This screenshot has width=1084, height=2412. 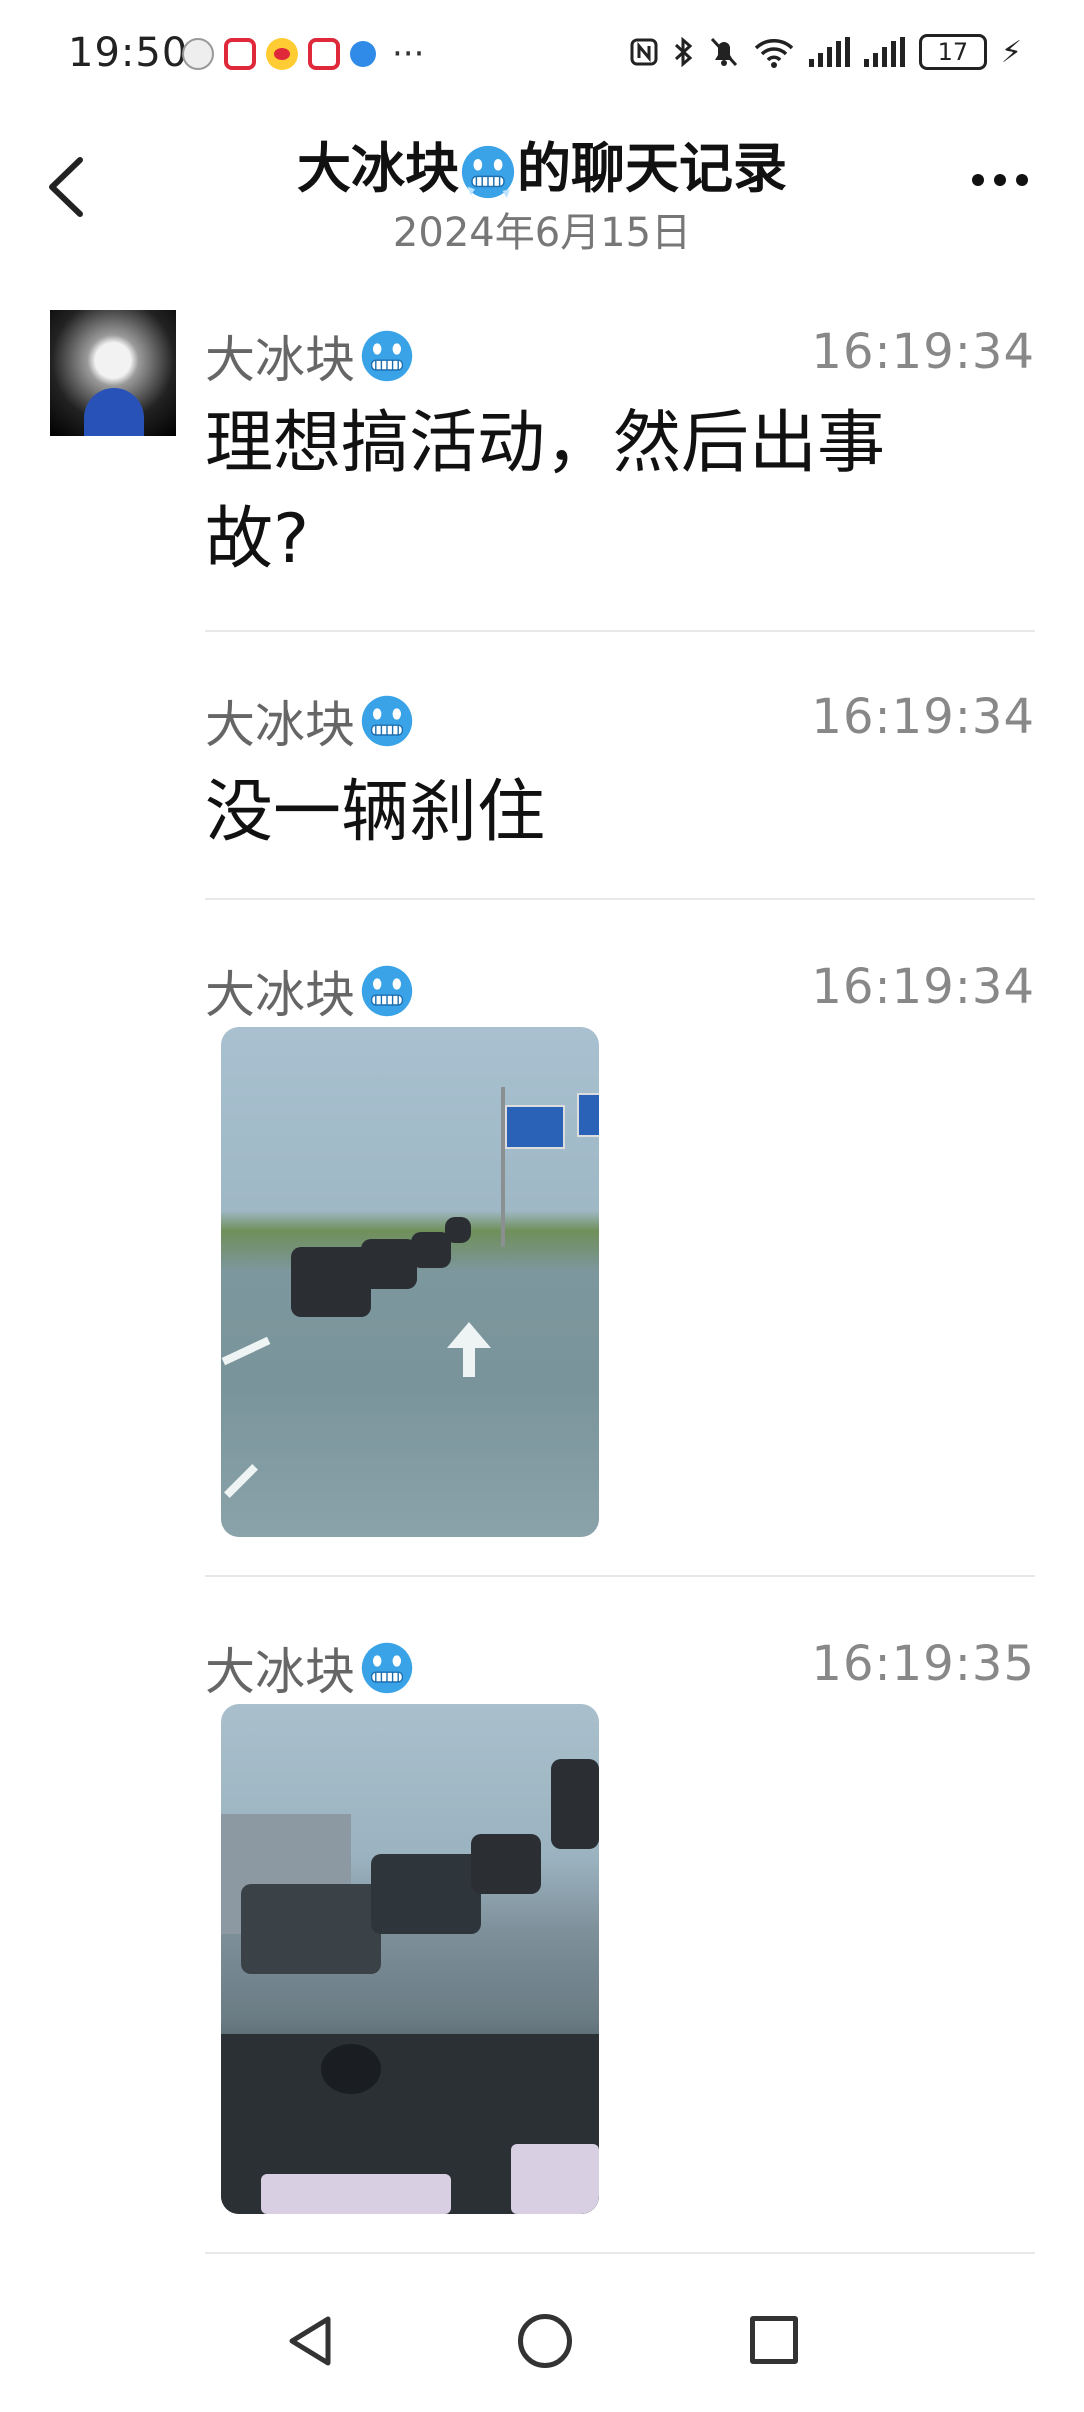 What do you see at coordinates (683, 52) in the screenshot?
I see `bluetooth-icon` at bounding box center [683, 52].